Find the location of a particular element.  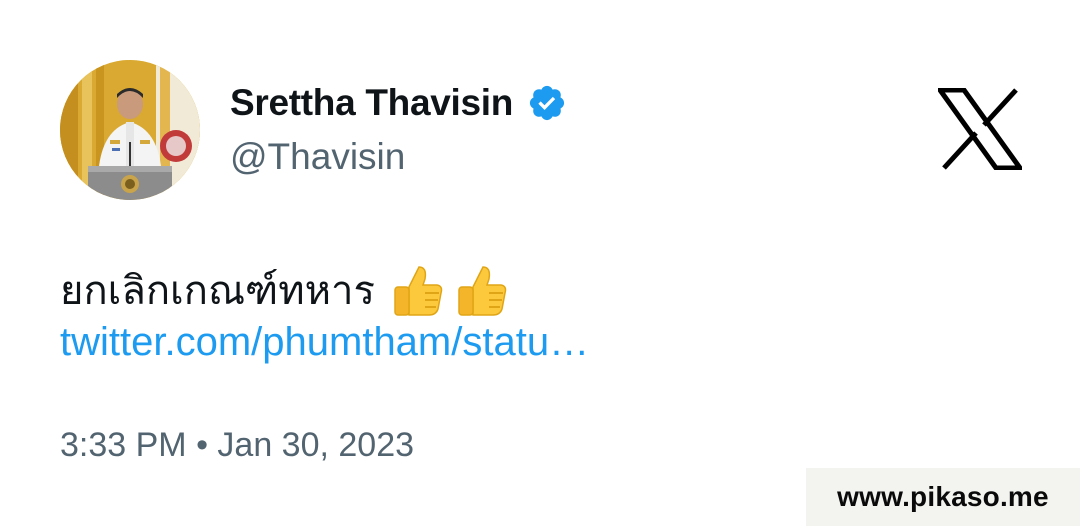

verified-badge-icon is located at coordinates (547, 103).